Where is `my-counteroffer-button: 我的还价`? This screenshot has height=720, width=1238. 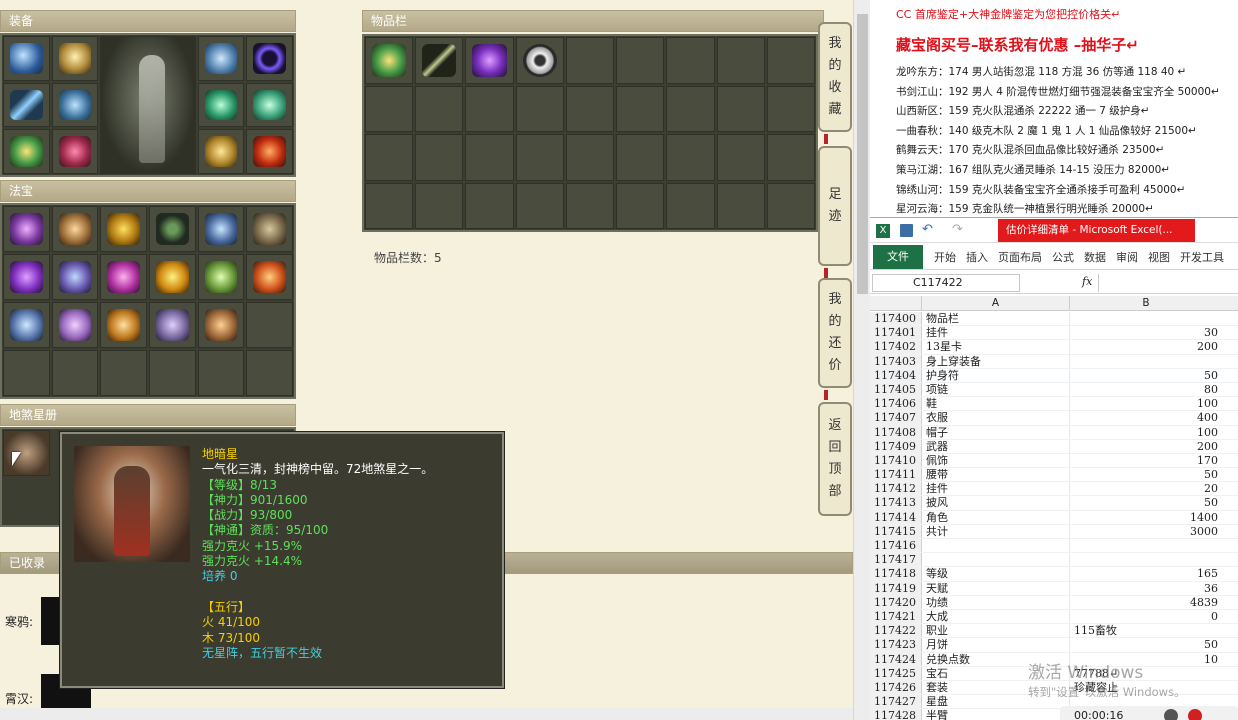 my-counteroffer-button: 我的还价 is located at coordinates (835, 333).